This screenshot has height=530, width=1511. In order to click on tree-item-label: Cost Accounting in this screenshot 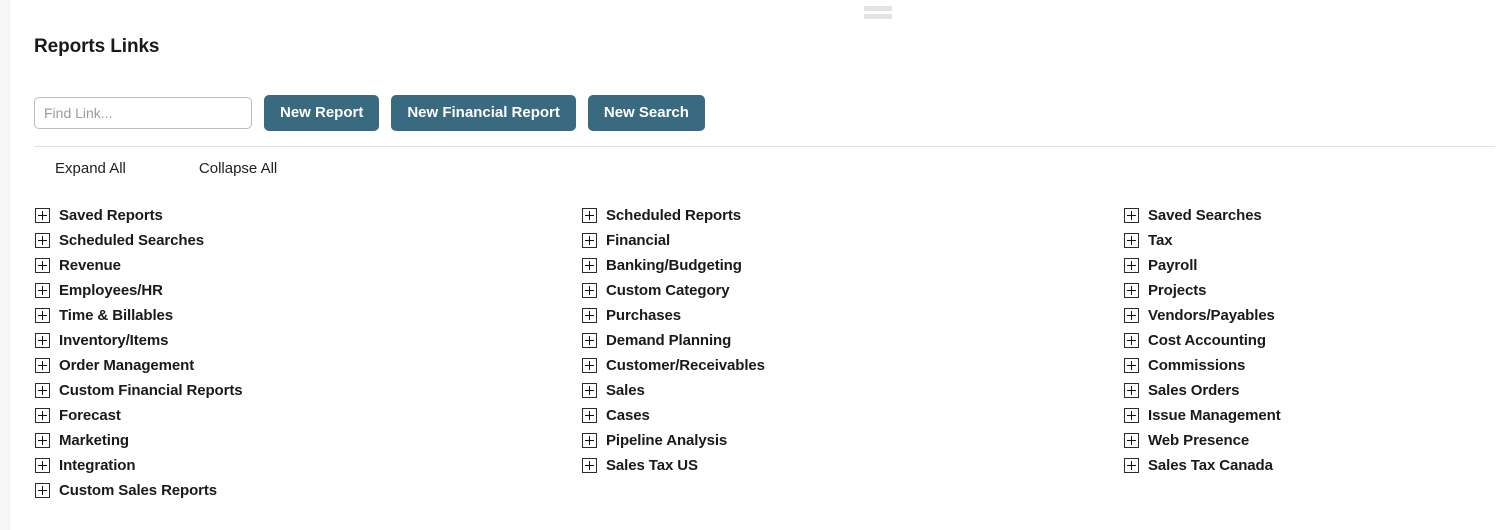, I will do `click(1207, 340)`.